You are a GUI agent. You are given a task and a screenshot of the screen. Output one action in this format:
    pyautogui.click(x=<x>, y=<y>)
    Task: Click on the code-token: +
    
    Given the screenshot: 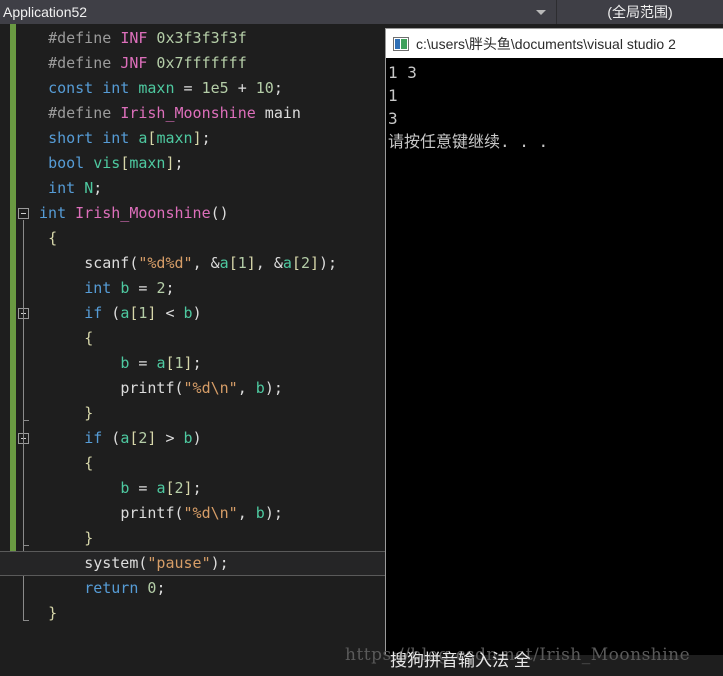 What is the action you would take?
    pyautogui.click(x=242, y=88)
    